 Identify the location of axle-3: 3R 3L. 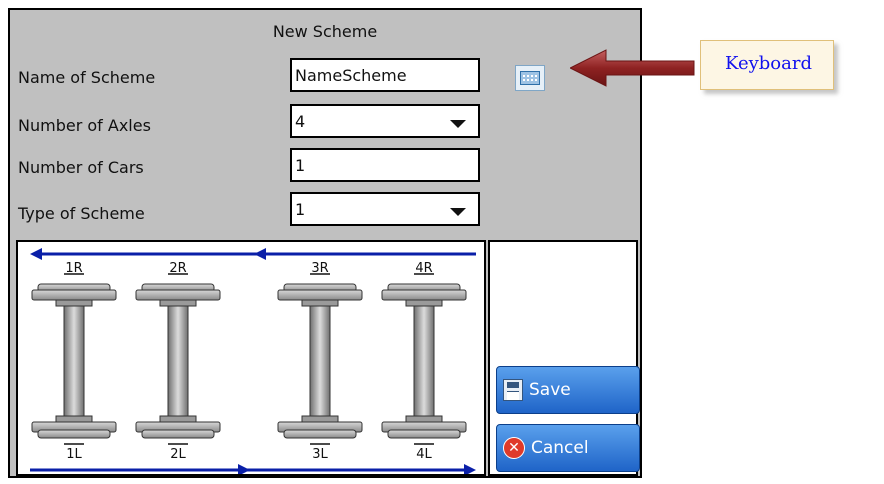
(320, 361).